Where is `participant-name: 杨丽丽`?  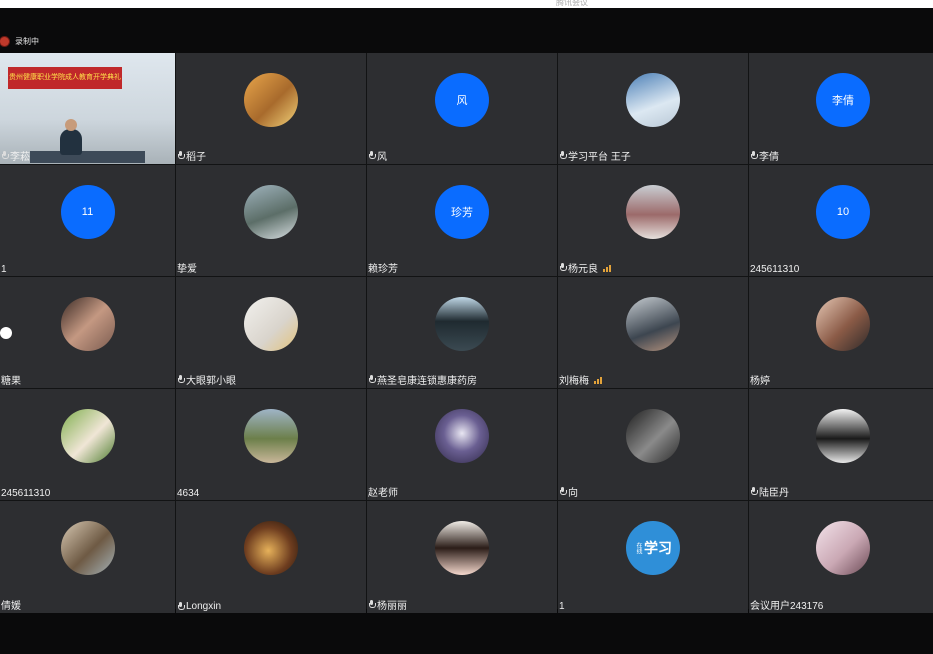 participant-name: 杨丽丽 is located at coordinates (387, 604).